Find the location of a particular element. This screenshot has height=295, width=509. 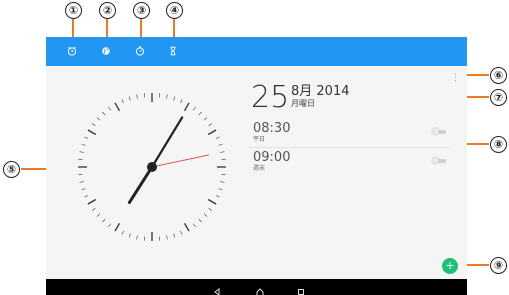

clock-center-cap is located at coordinates (152, 167).